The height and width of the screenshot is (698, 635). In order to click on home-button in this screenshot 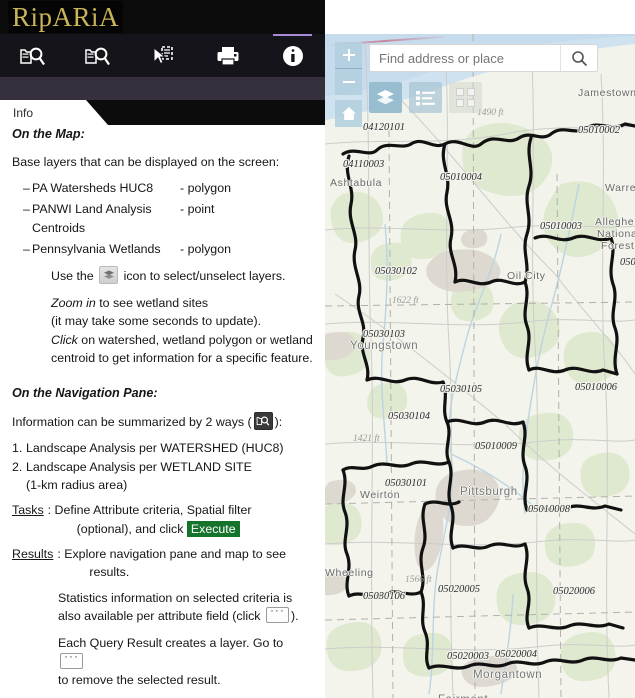, I will do `click(348, 113)`.